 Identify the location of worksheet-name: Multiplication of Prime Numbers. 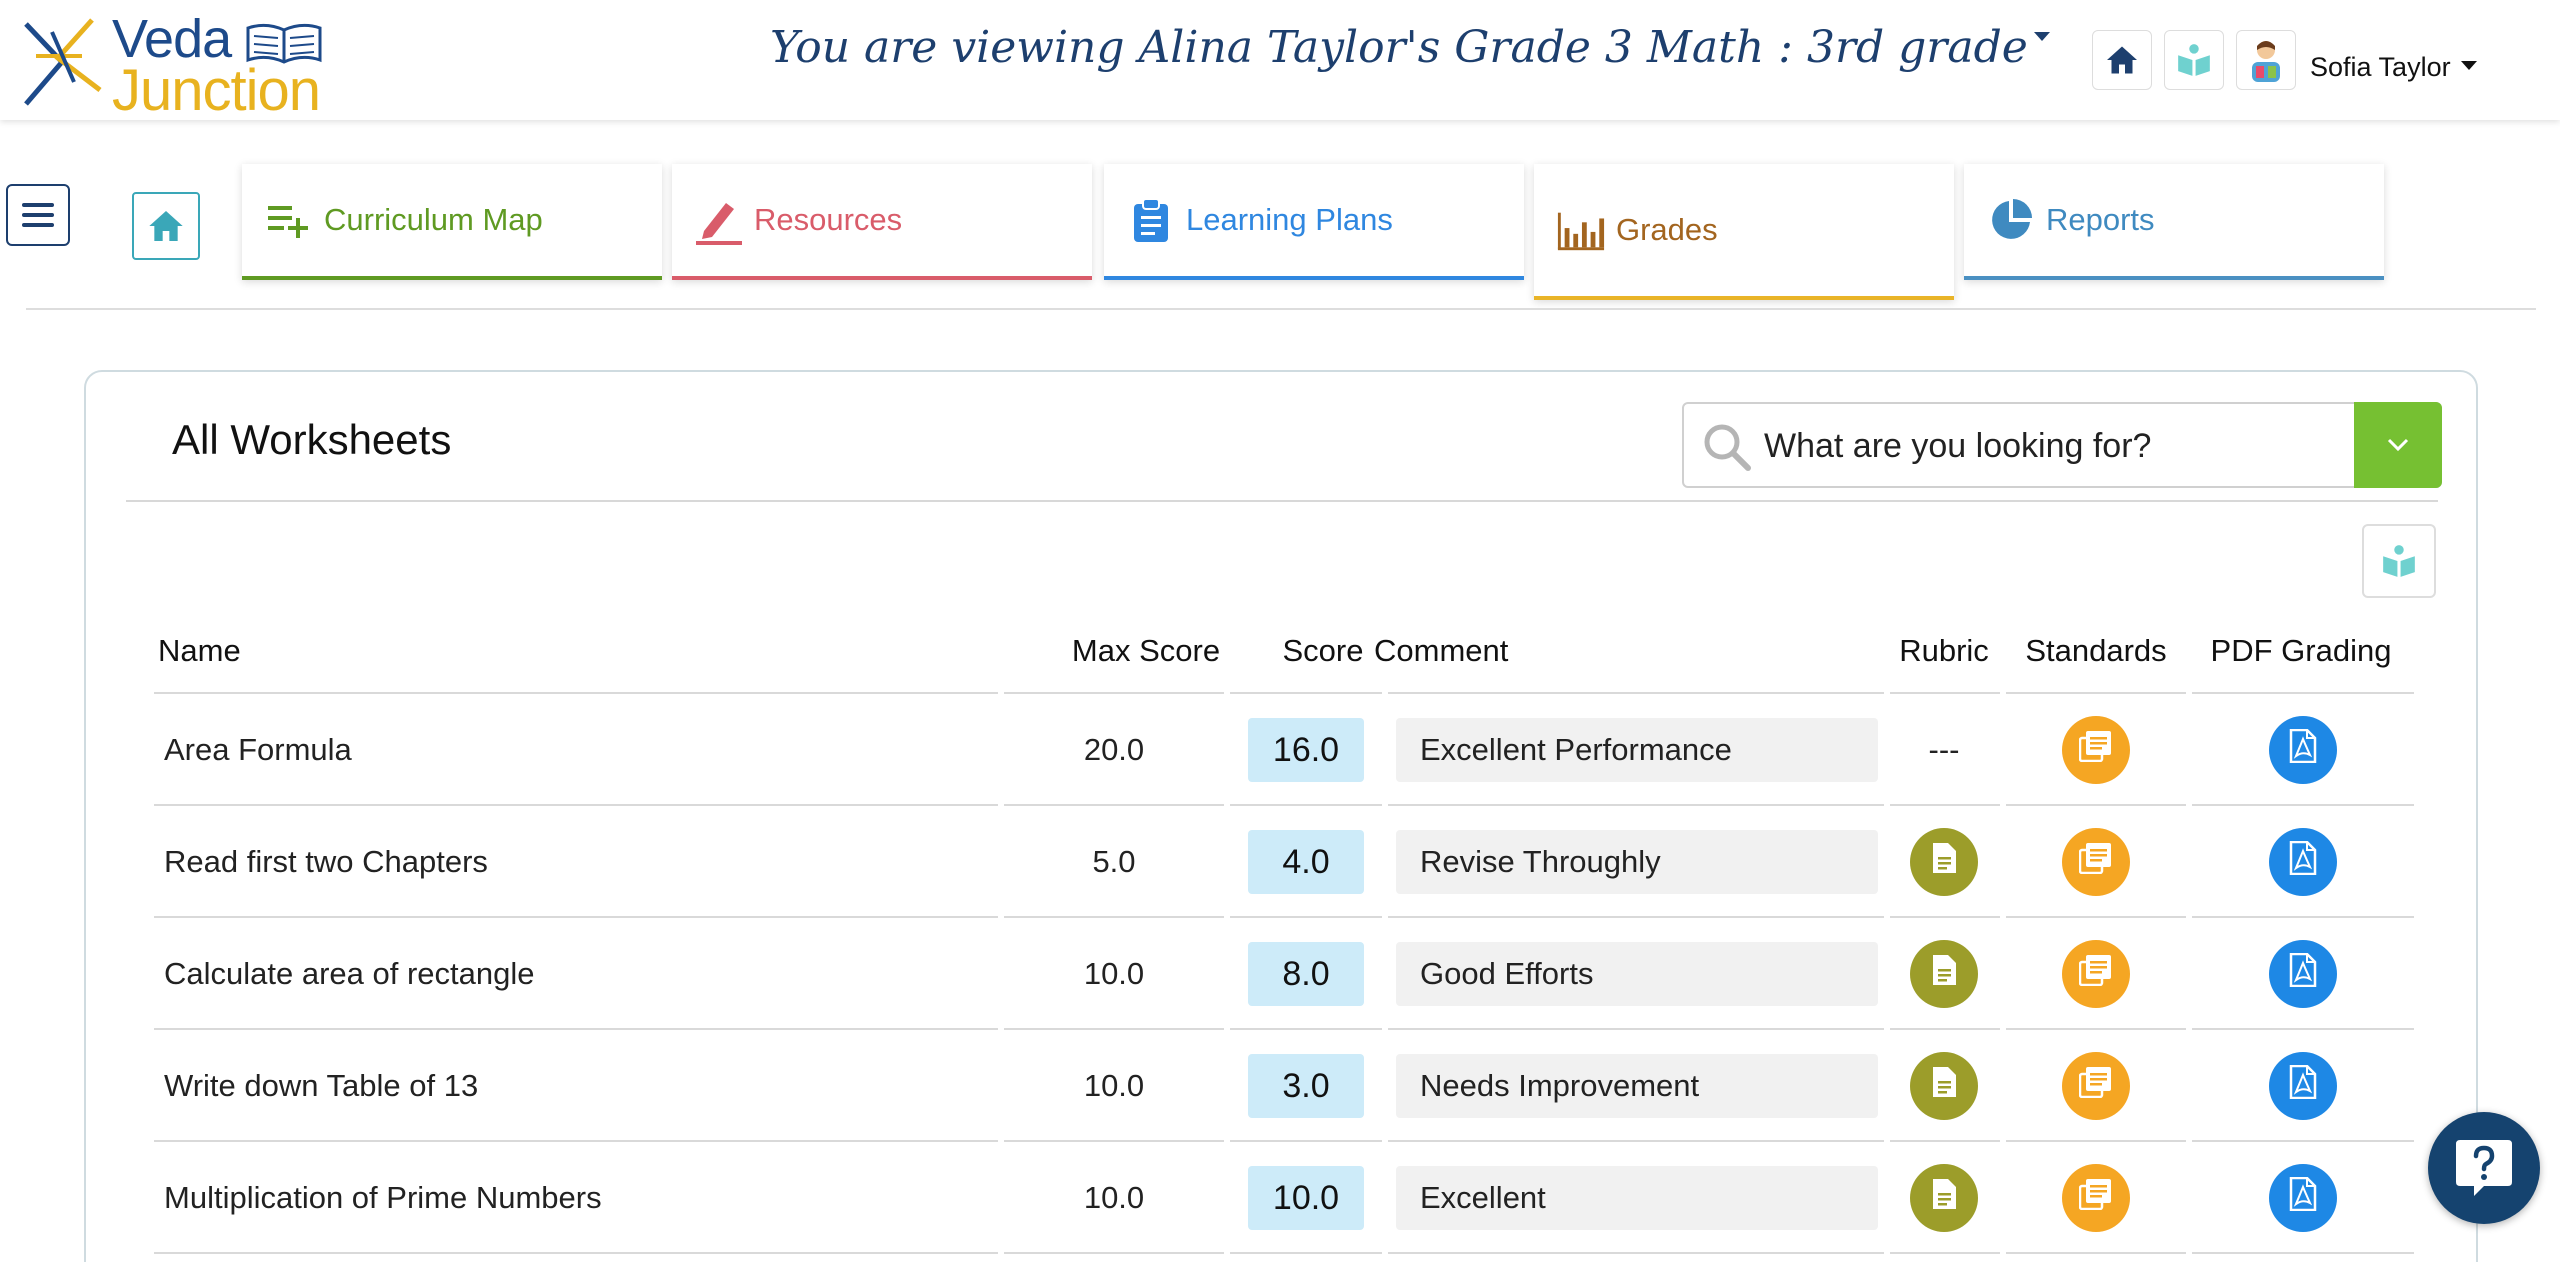
(383, 1198).